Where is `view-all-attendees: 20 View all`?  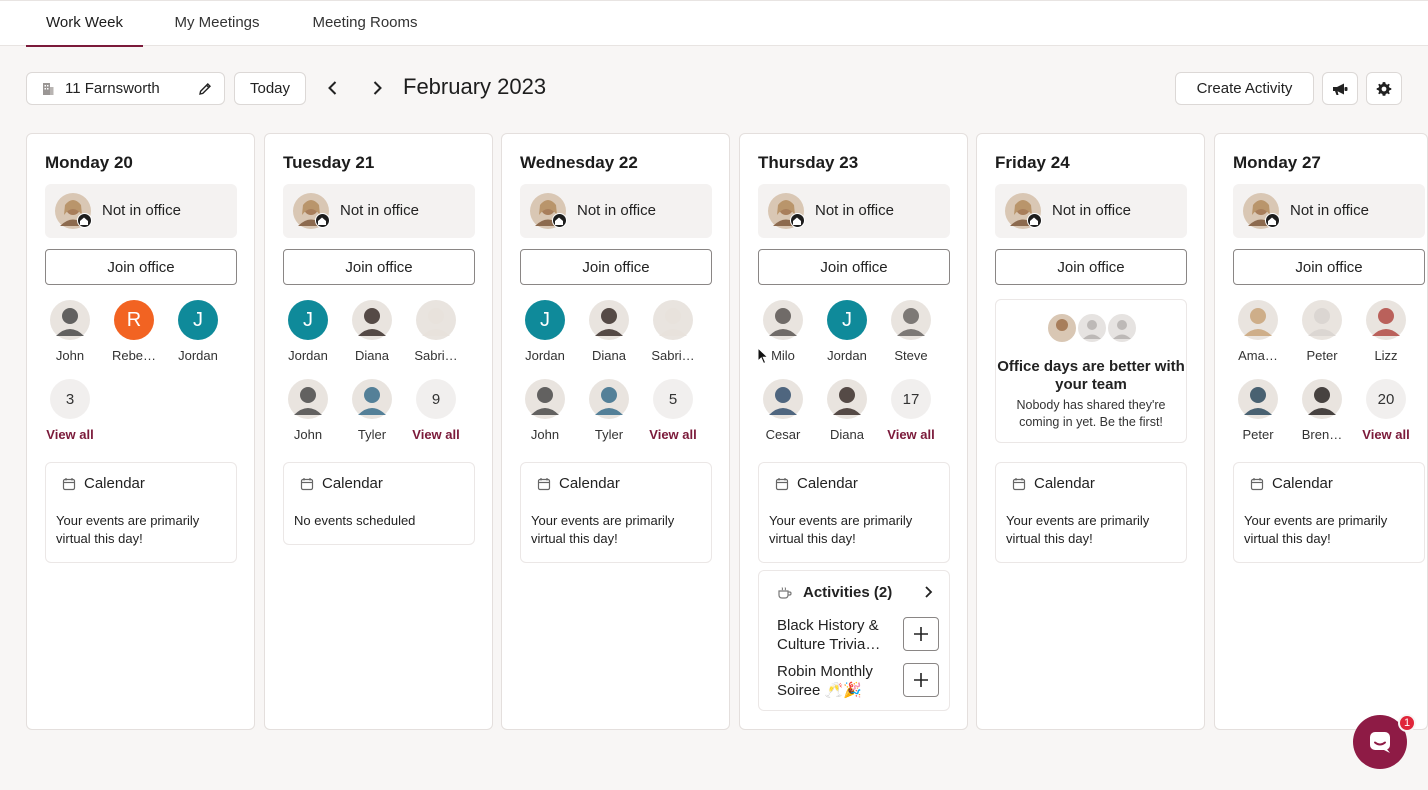 view-all-attendees: 20 View all is located at coordinates (1386, 410).